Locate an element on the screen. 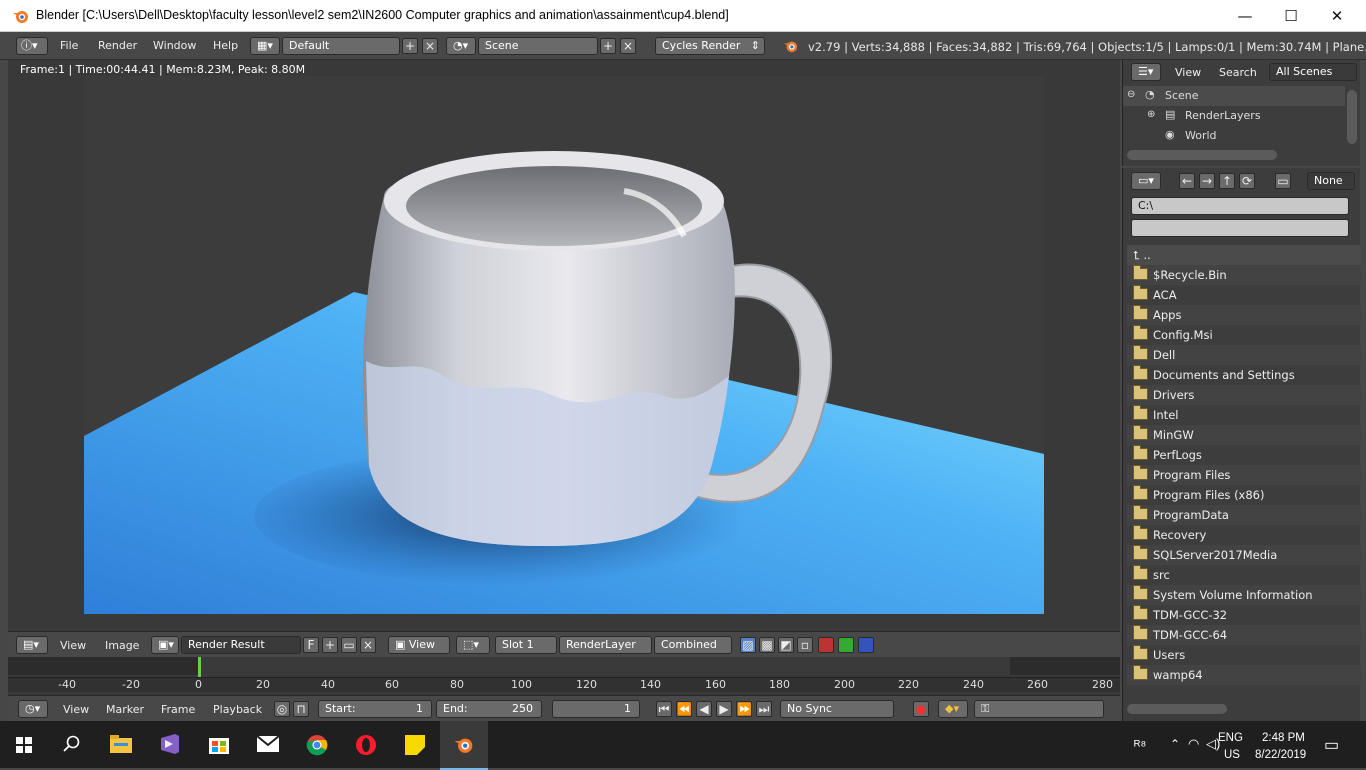 The height and width of the screenshot is (770, 1366). display-view-dropdown: ▣ View is located at coordinates (419, 645).